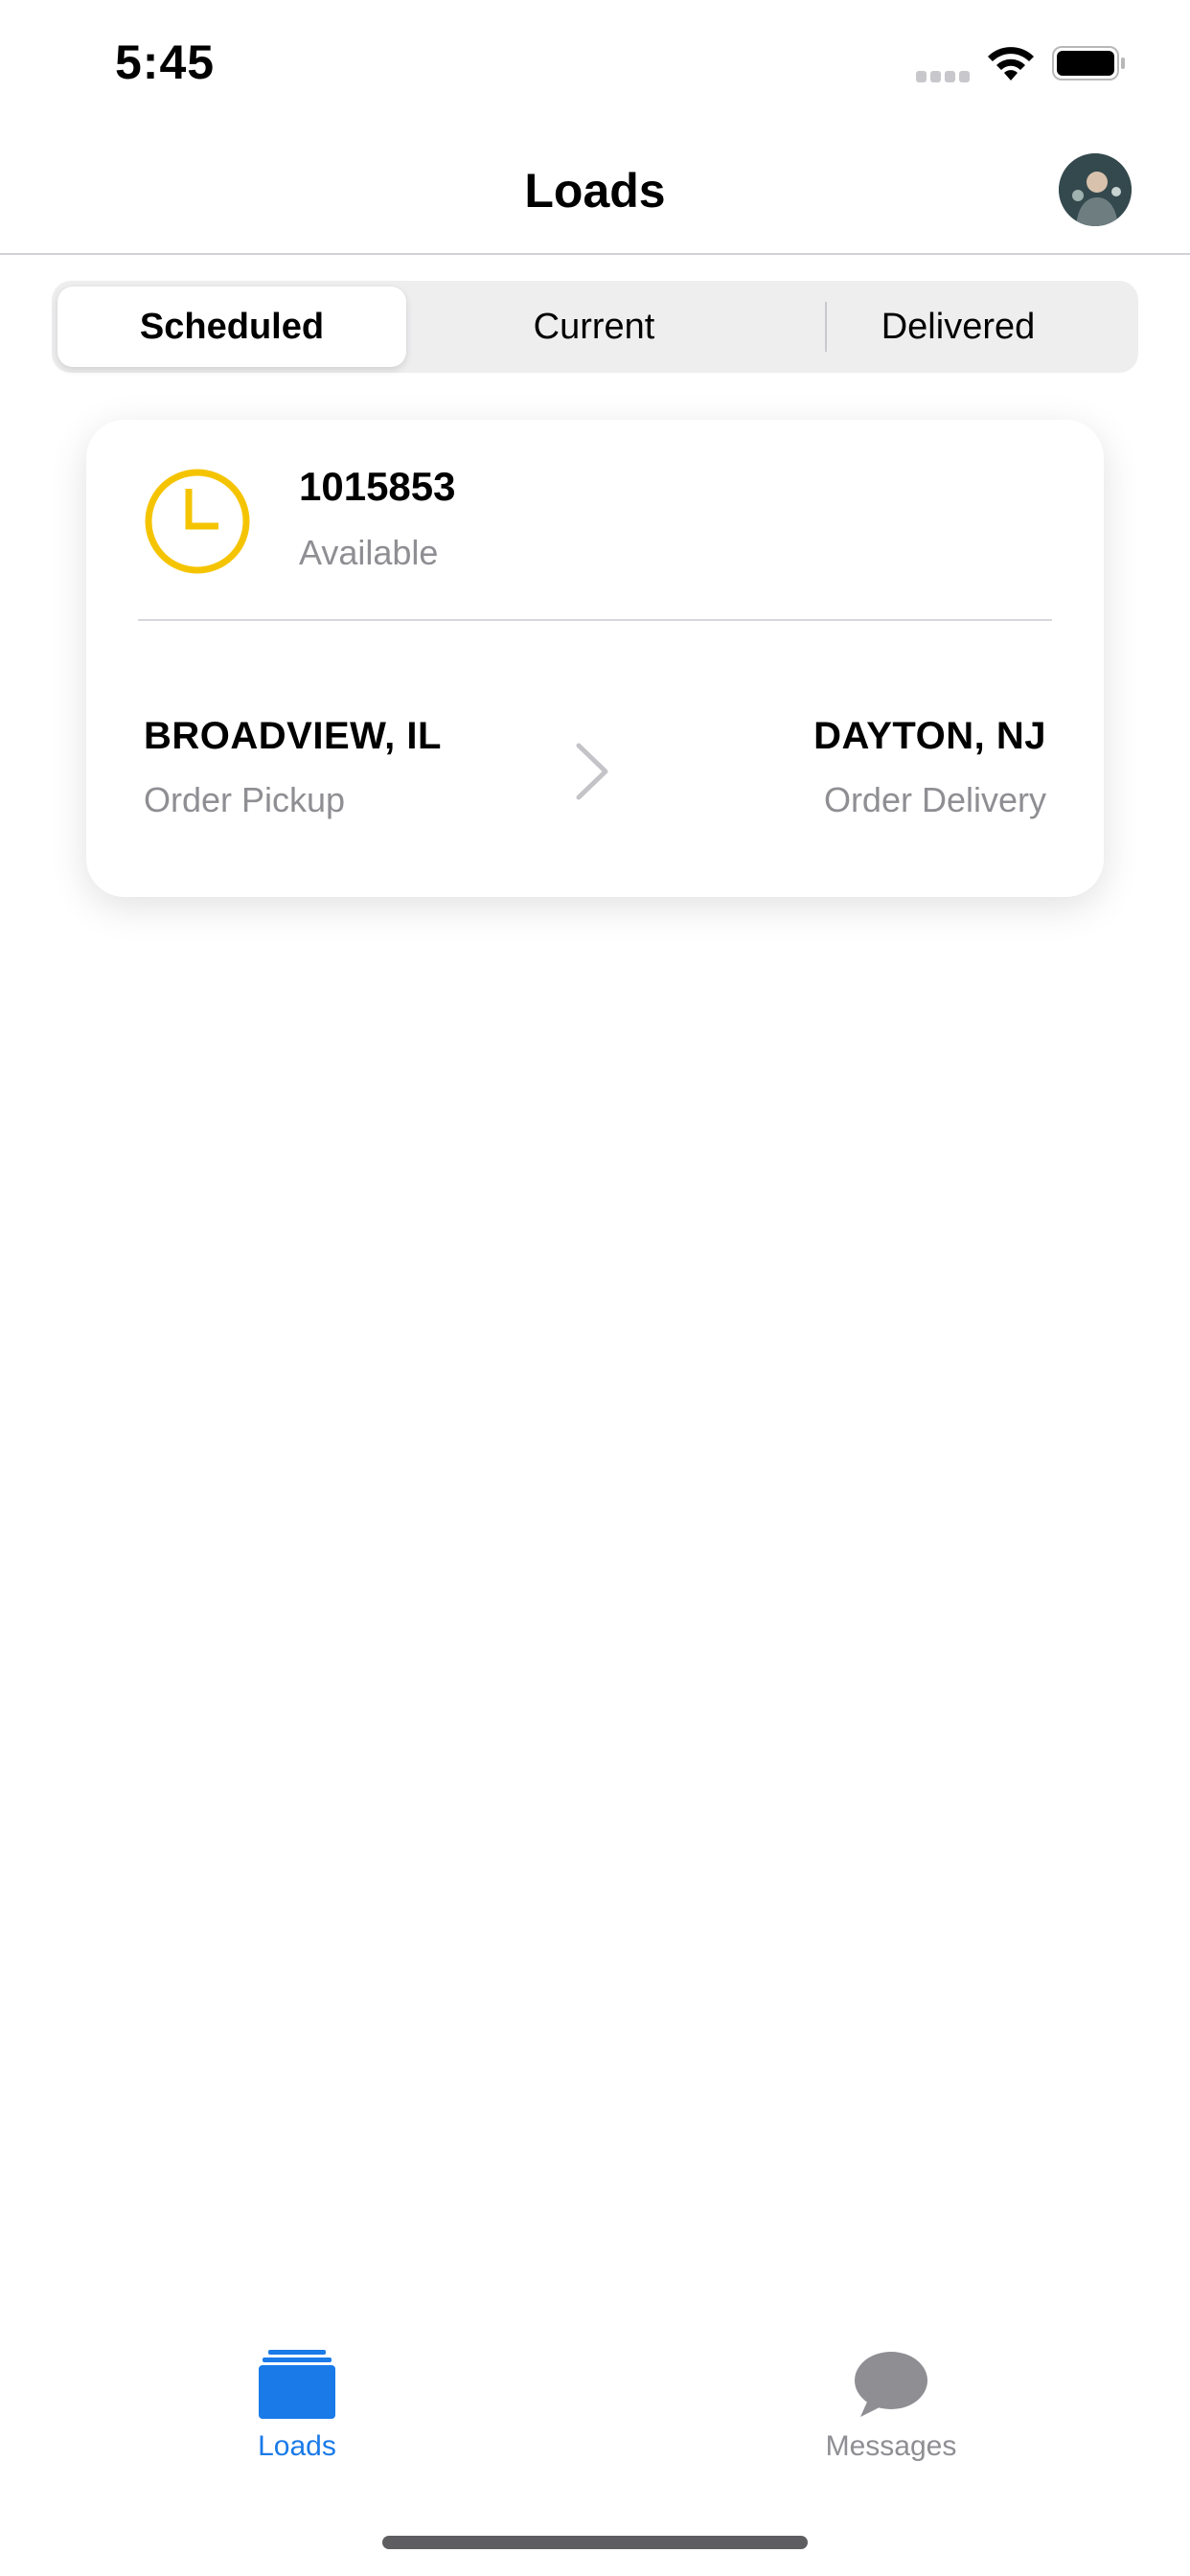 Image resolution: width=1190 pixels, height=2576 pixels. Describe the element at coordinates (232, 327) in the screenshot. I see `segment-scheduled: Scheduled` at that location.